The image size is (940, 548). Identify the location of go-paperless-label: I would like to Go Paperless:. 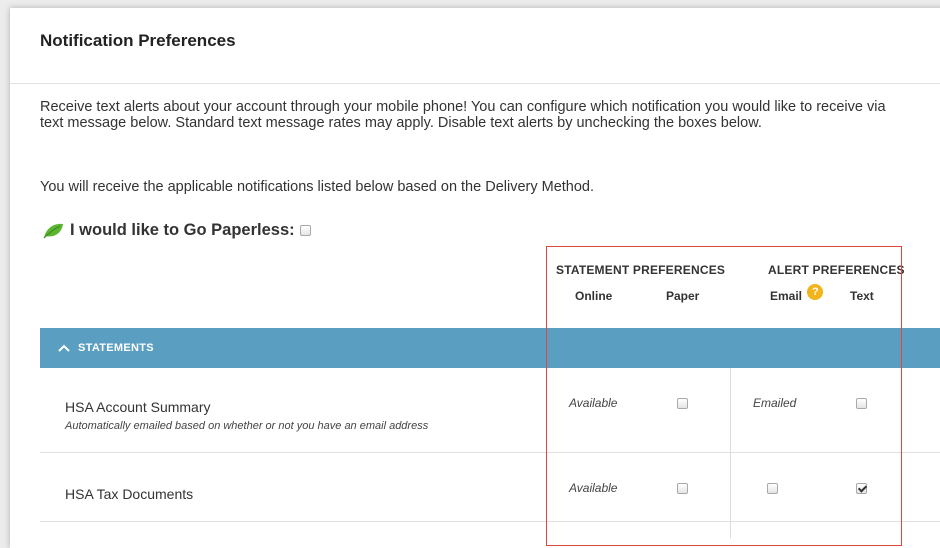
(182, 230).